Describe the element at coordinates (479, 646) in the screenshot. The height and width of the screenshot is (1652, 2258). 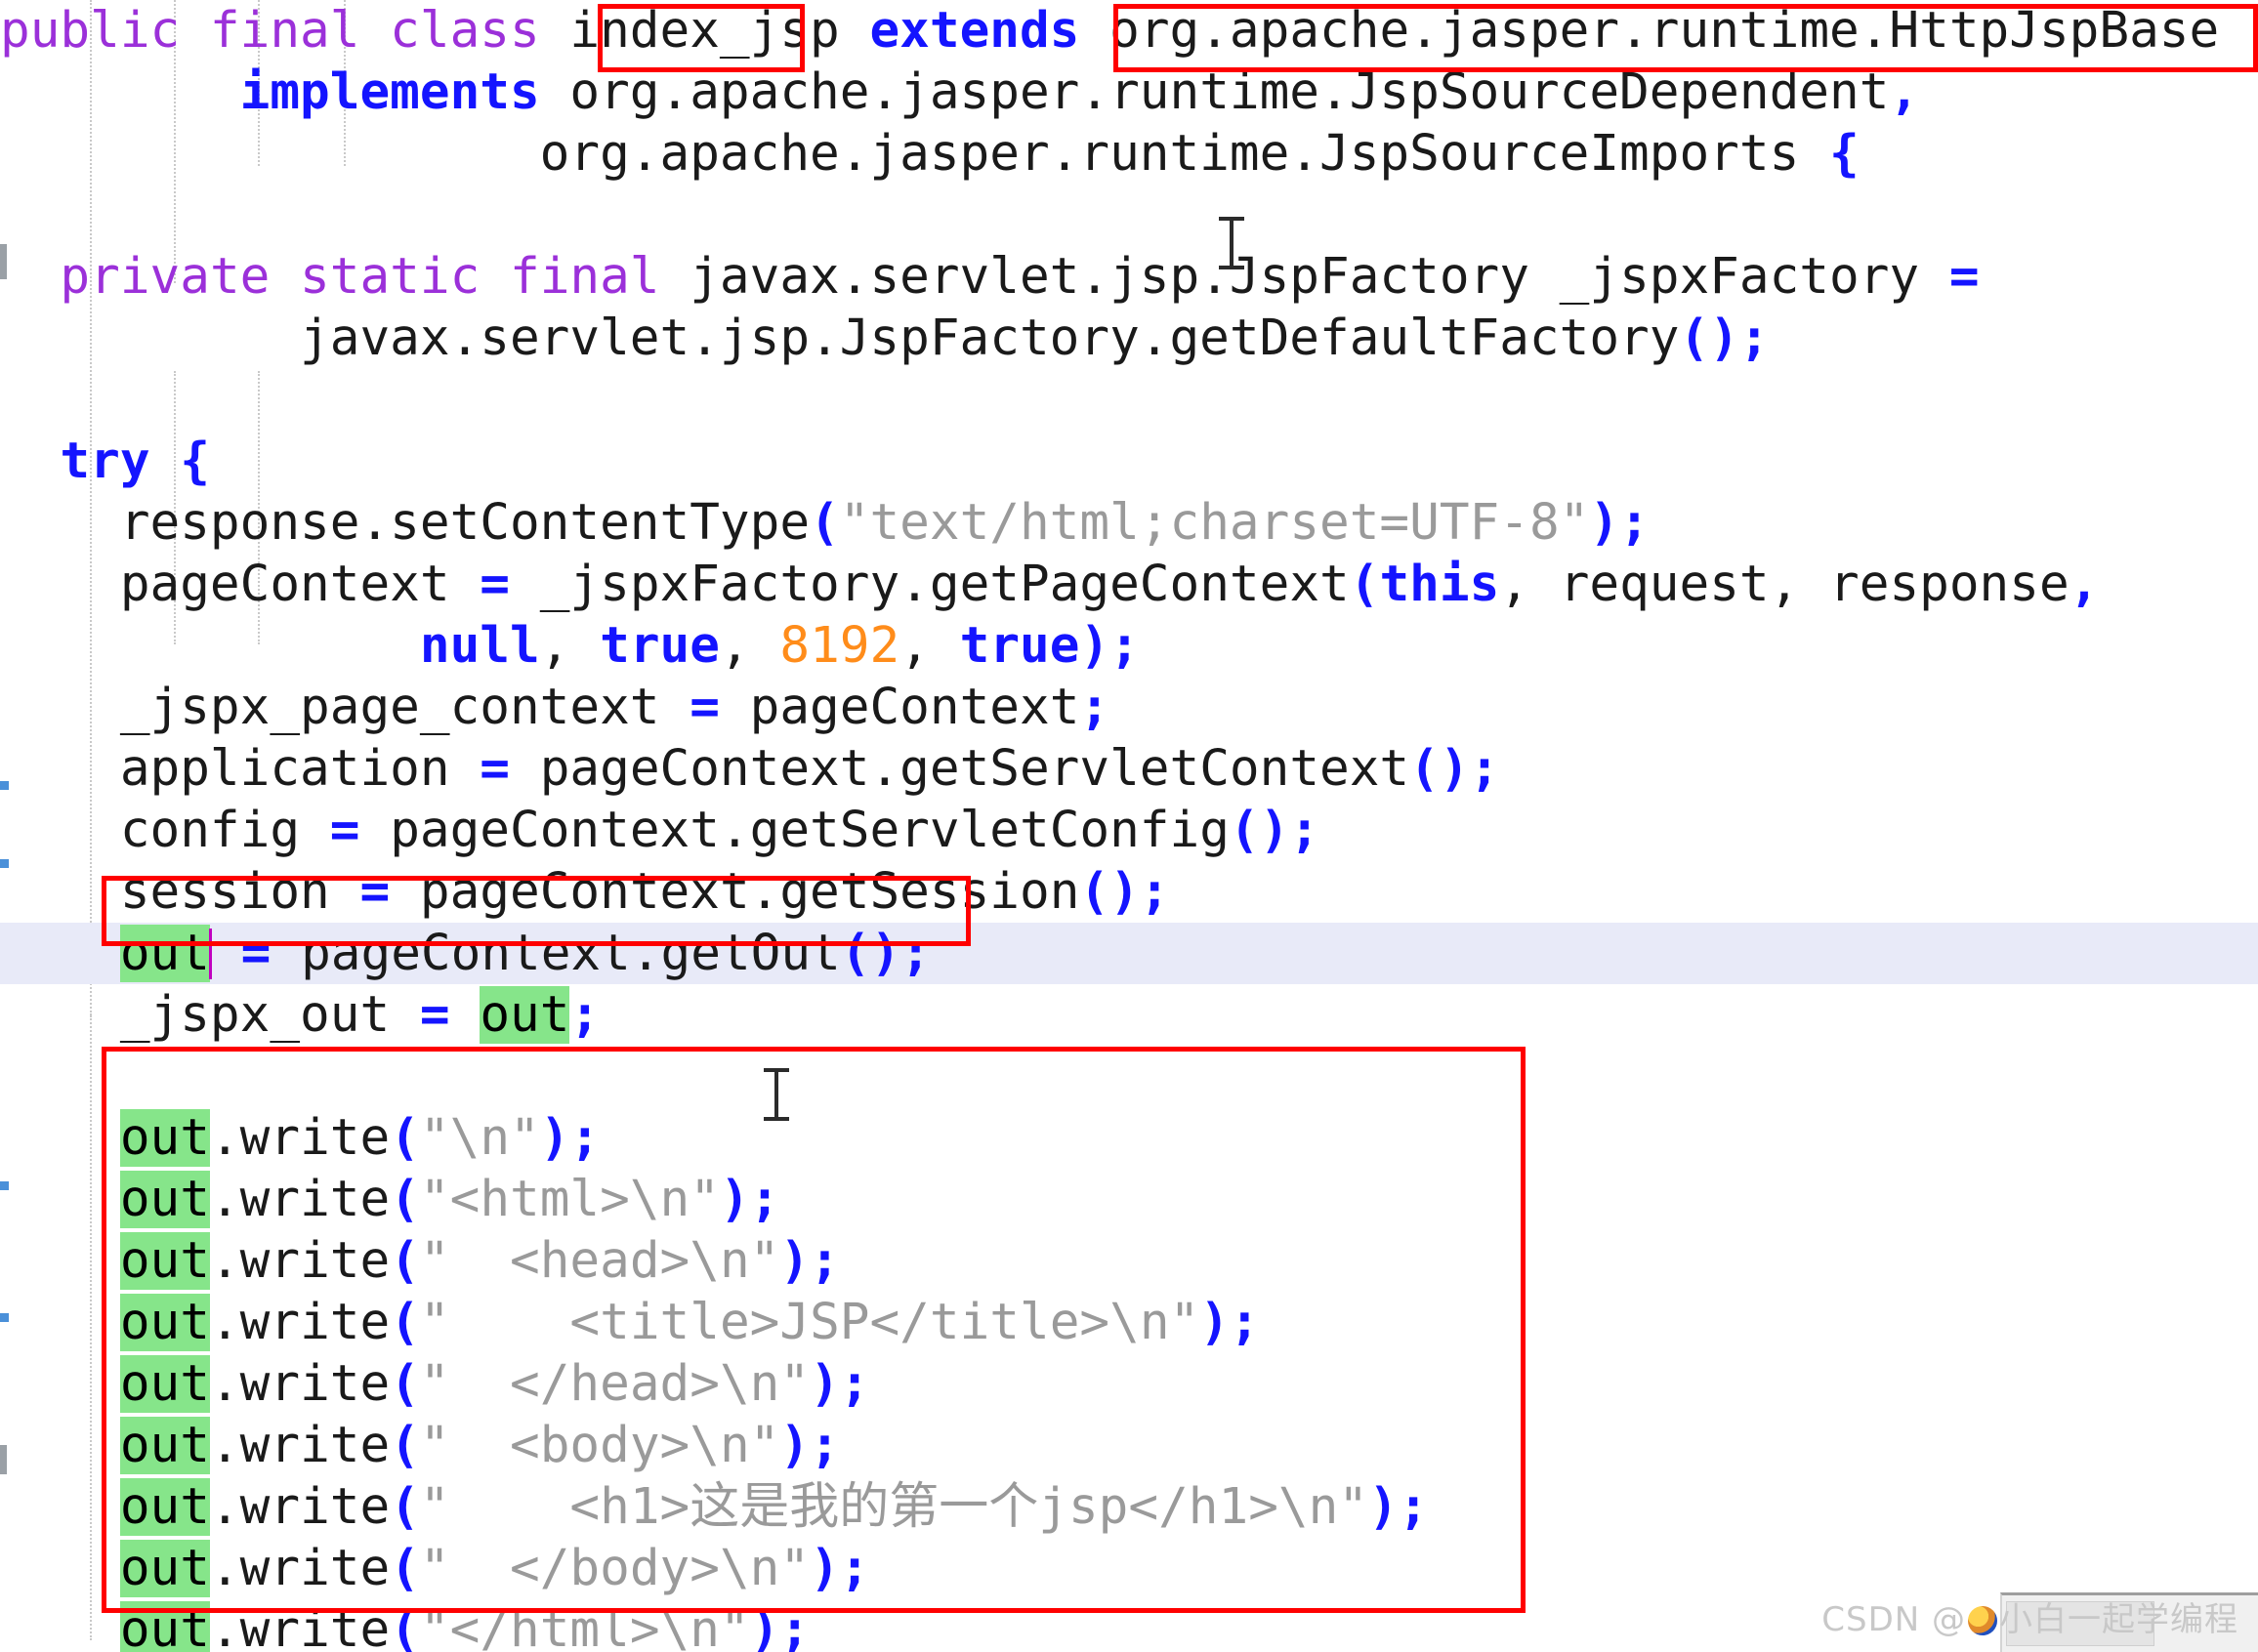
I see `code-token: null` at that location.